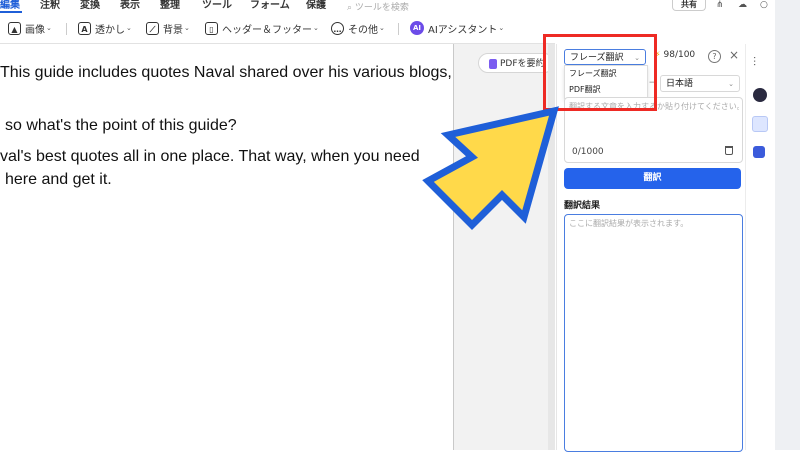  What do you see at coordinates (680, 84) in the screenshot?
I see `target-language-value: 日本語` at bounding box center [680, 84].